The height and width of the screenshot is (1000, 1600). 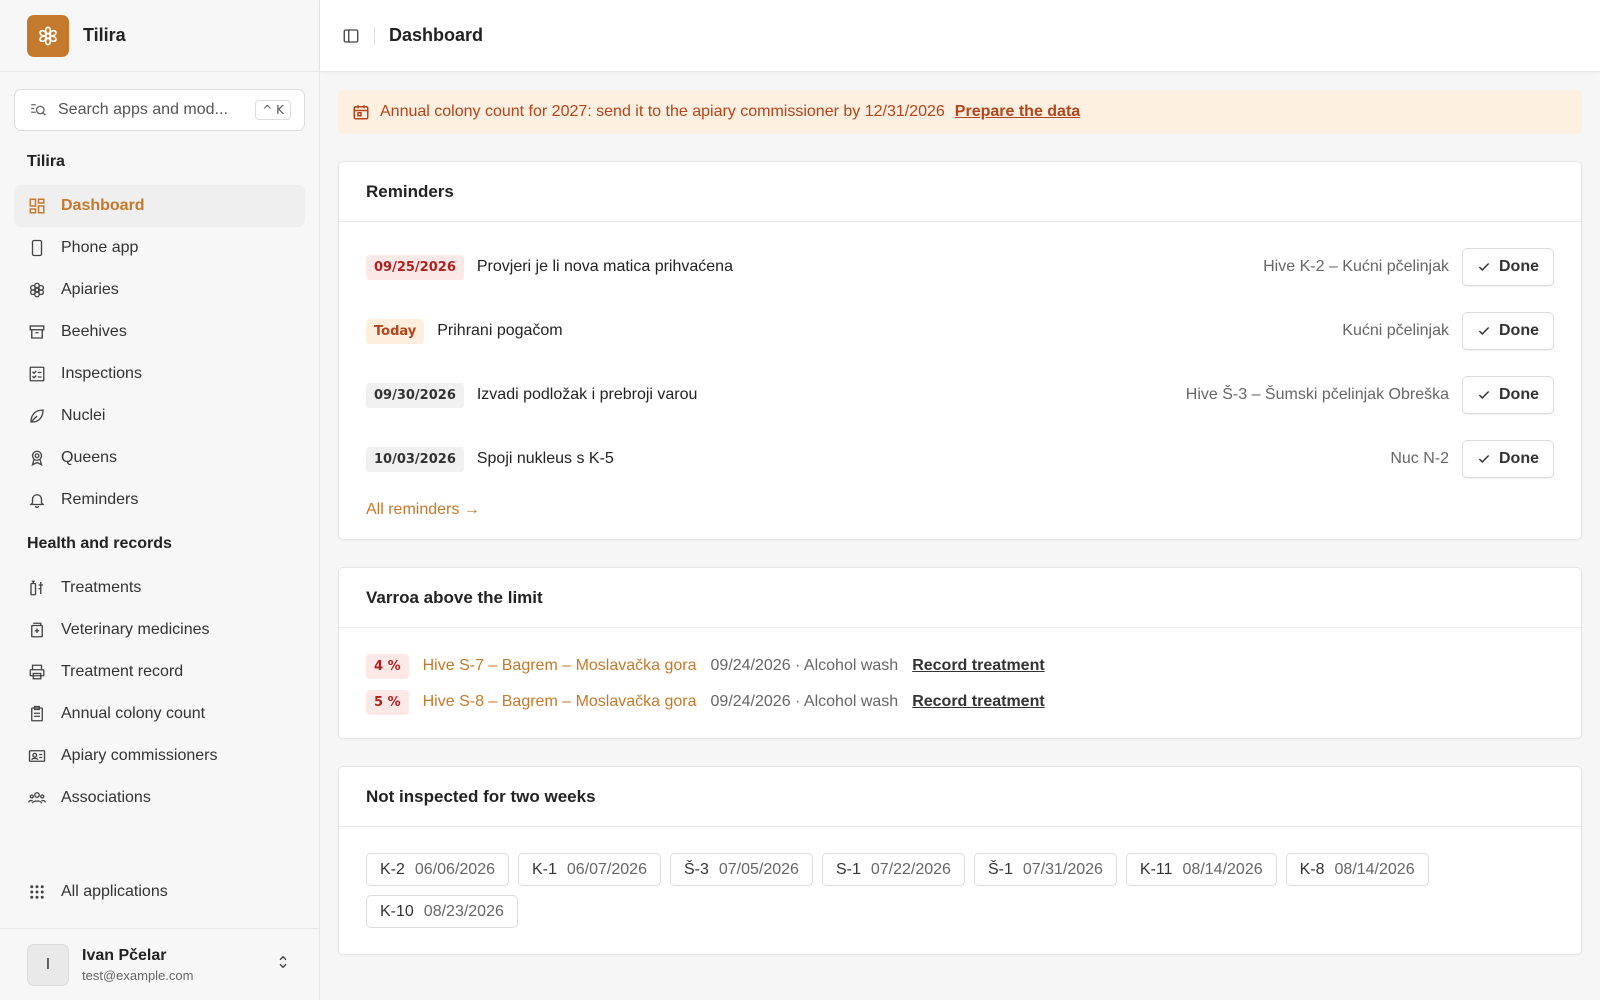 What do you see at coordinates (442, 911) in the screenshot?
I see `hive-chip: K-10 08/23/2026` at bounding box center [442, 911].